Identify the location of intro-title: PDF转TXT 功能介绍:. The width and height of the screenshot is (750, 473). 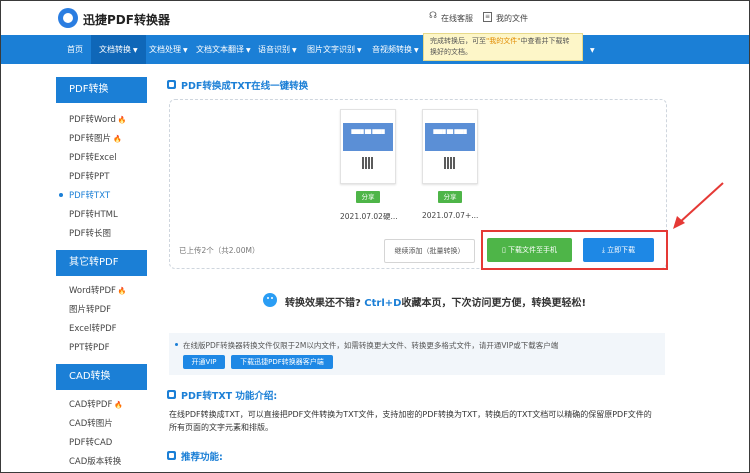
(229, 396).